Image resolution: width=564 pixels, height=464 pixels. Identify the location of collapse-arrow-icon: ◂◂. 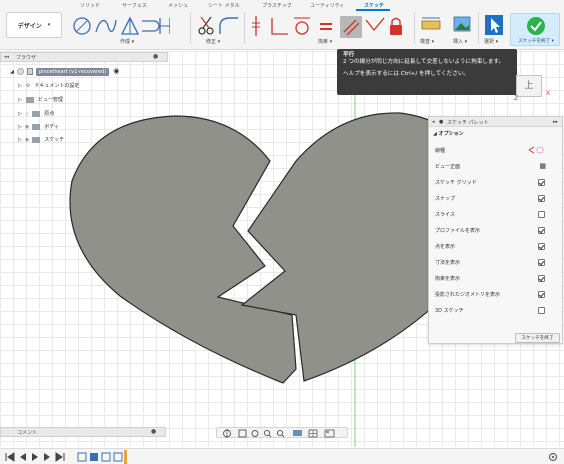
(6, 57).